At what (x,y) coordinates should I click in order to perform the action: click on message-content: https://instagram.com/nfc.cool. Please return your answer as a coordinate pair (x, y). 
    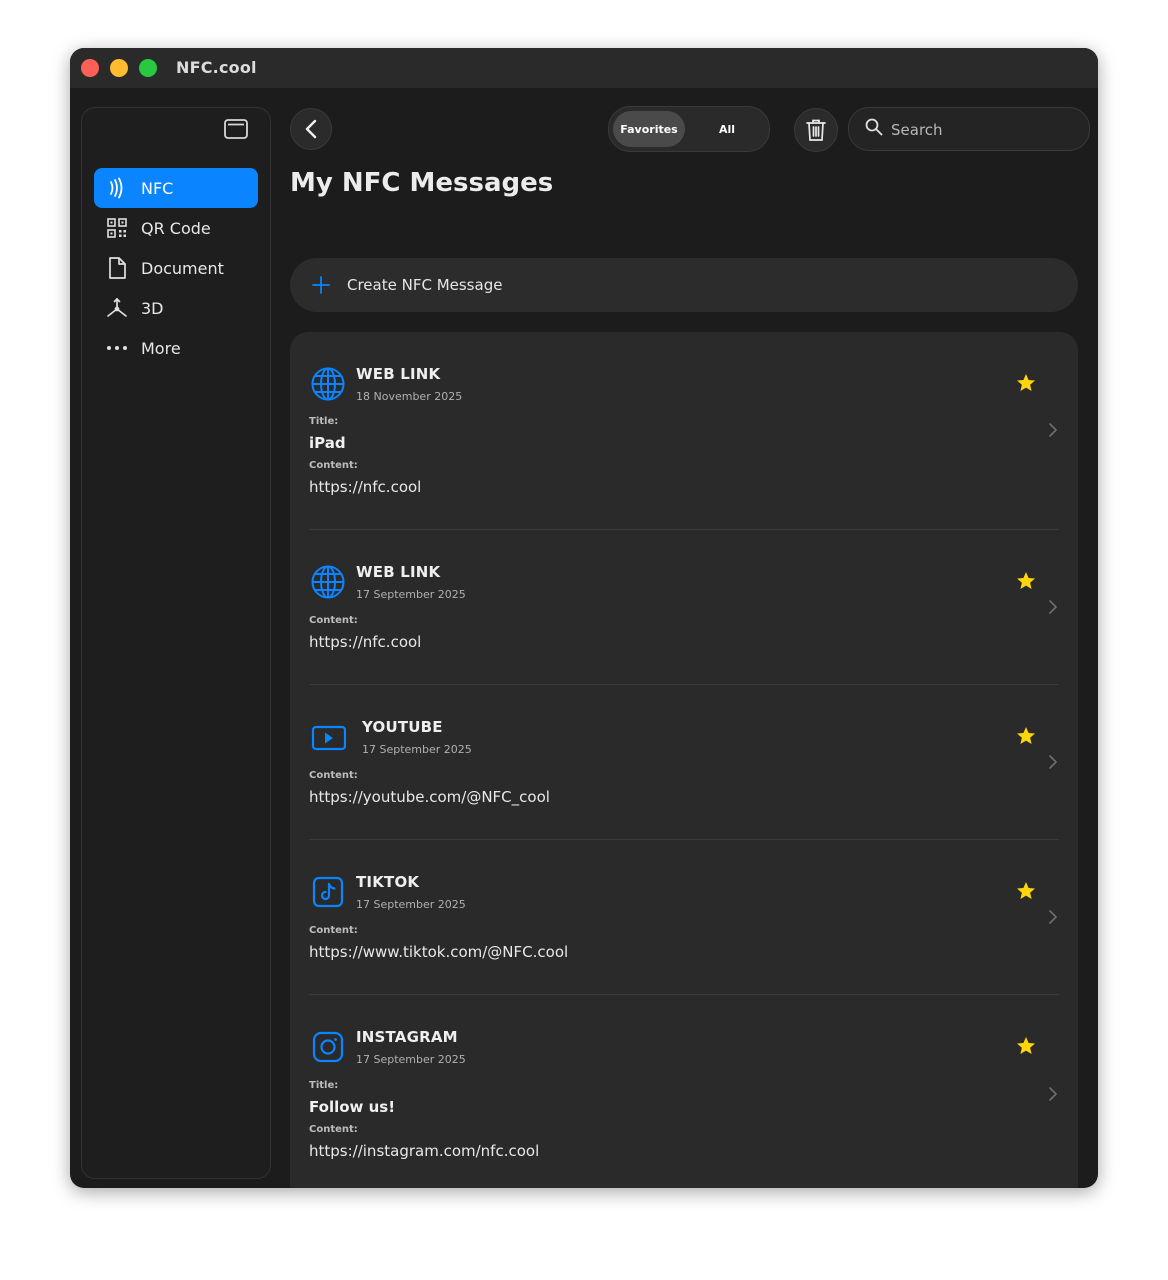
    Looking at the image, I should click on (424, 1151).